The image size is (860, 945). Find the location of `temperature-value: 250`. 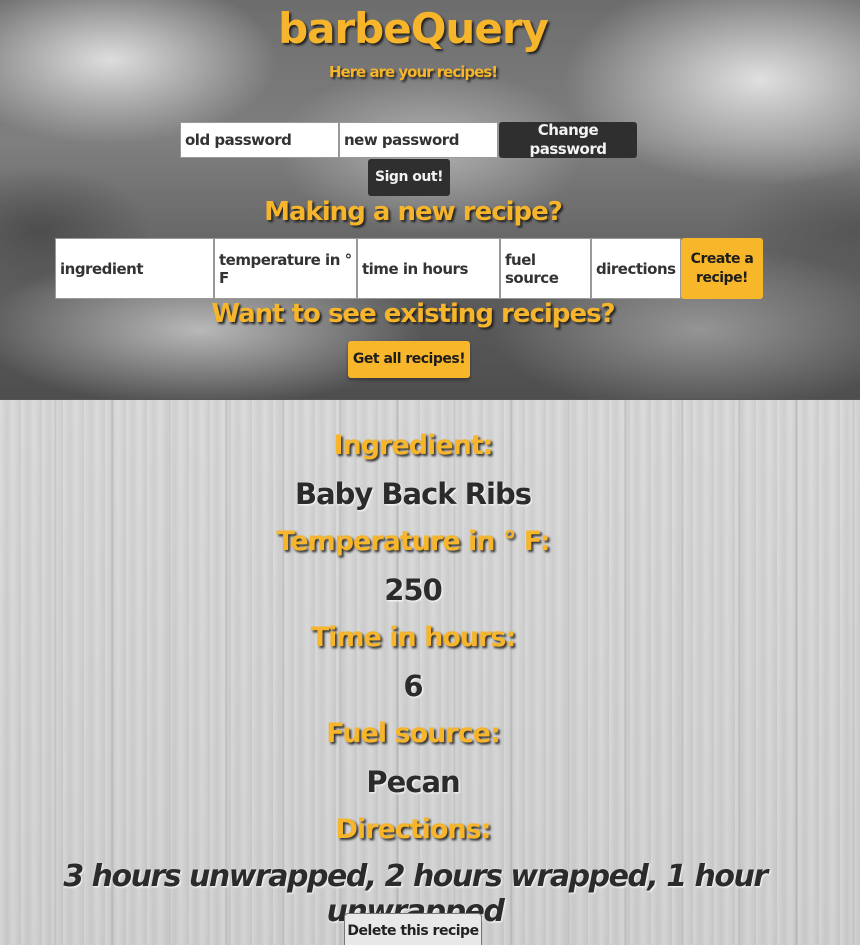

temperature-value: 250 is located at coordinates (413, 590).